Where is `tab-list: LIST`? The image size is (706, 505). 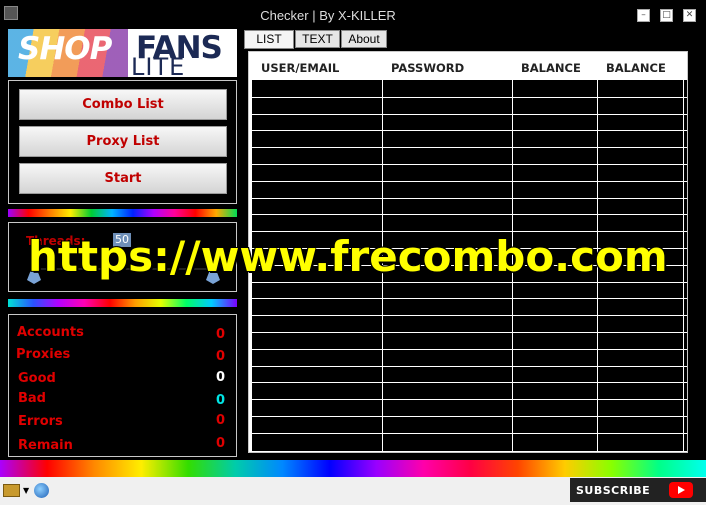 tab-list: LIST is located at coordinates (269, 39).